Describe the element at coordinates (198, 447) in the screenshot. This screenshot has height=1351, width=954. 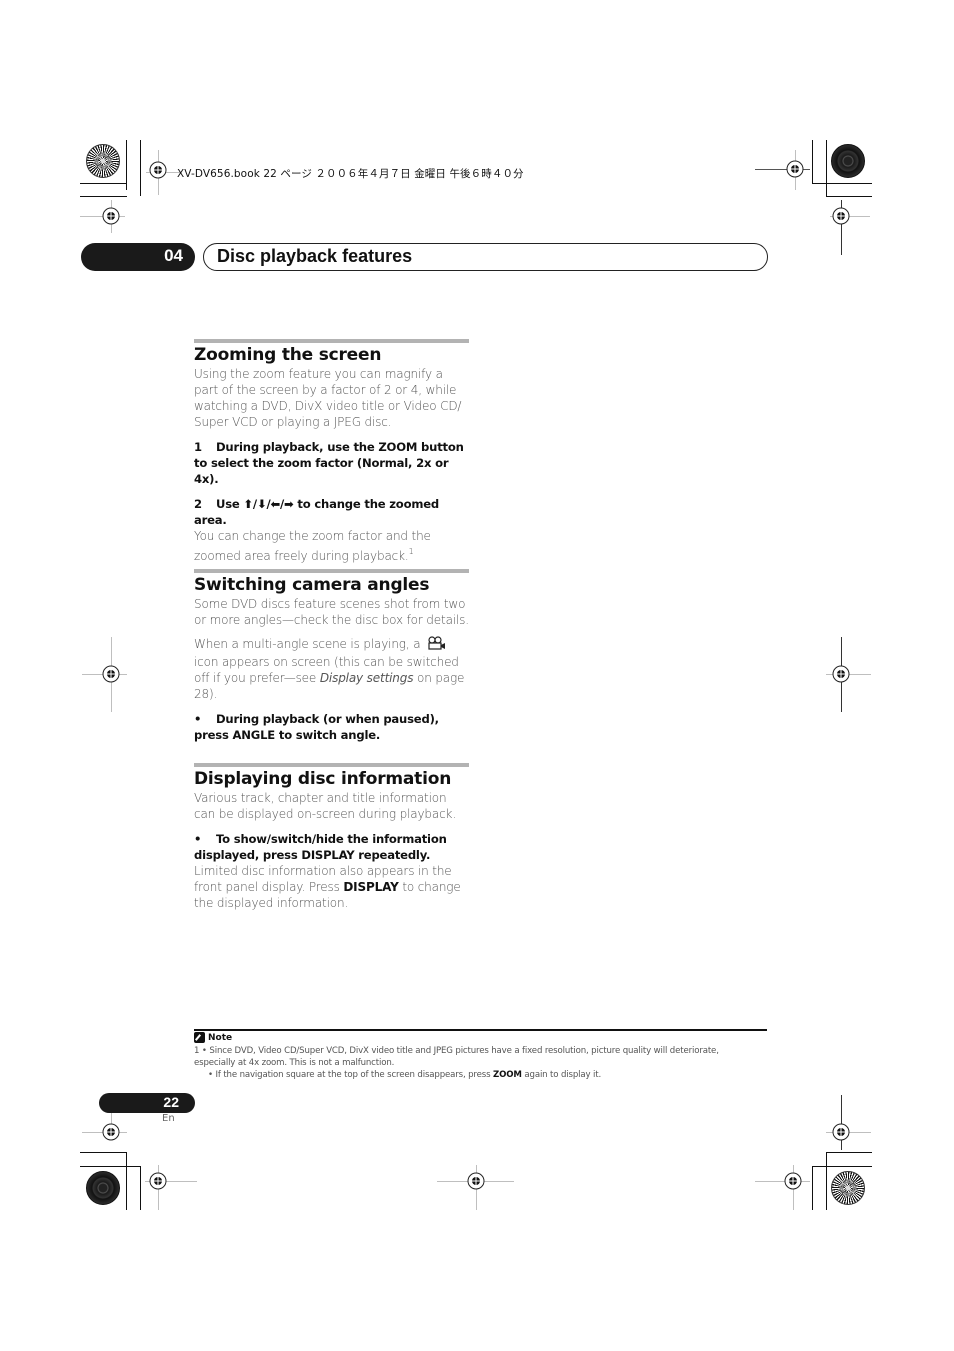
I see `step-number: 1` at that location.